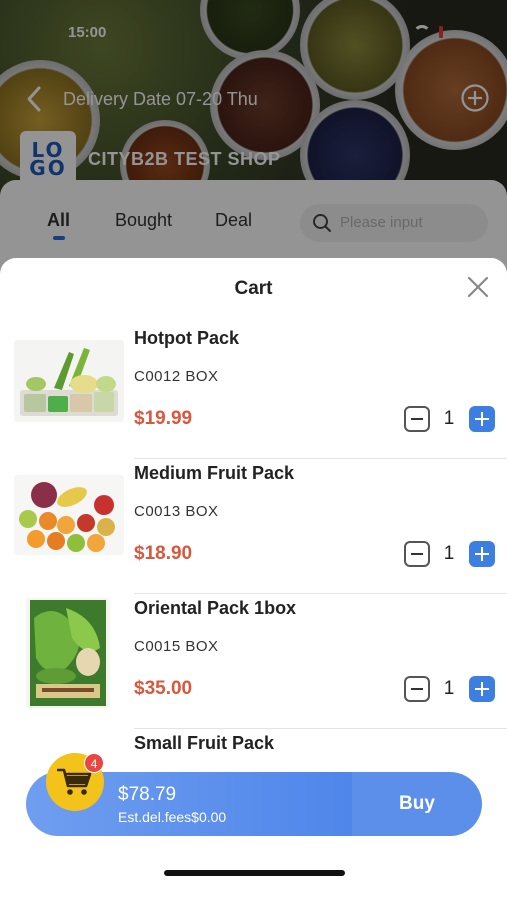  Describe the element at coordinates (176, 376) in the screenshot. I see `item-code: C0012 BOX` at that location.